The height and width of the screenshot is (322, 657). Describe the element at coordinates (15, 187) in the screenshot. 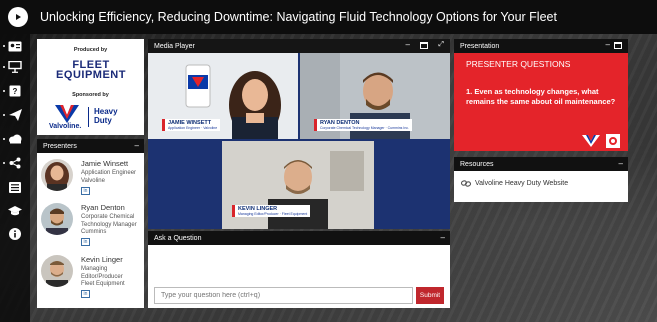

I see `list-icon` at that location.